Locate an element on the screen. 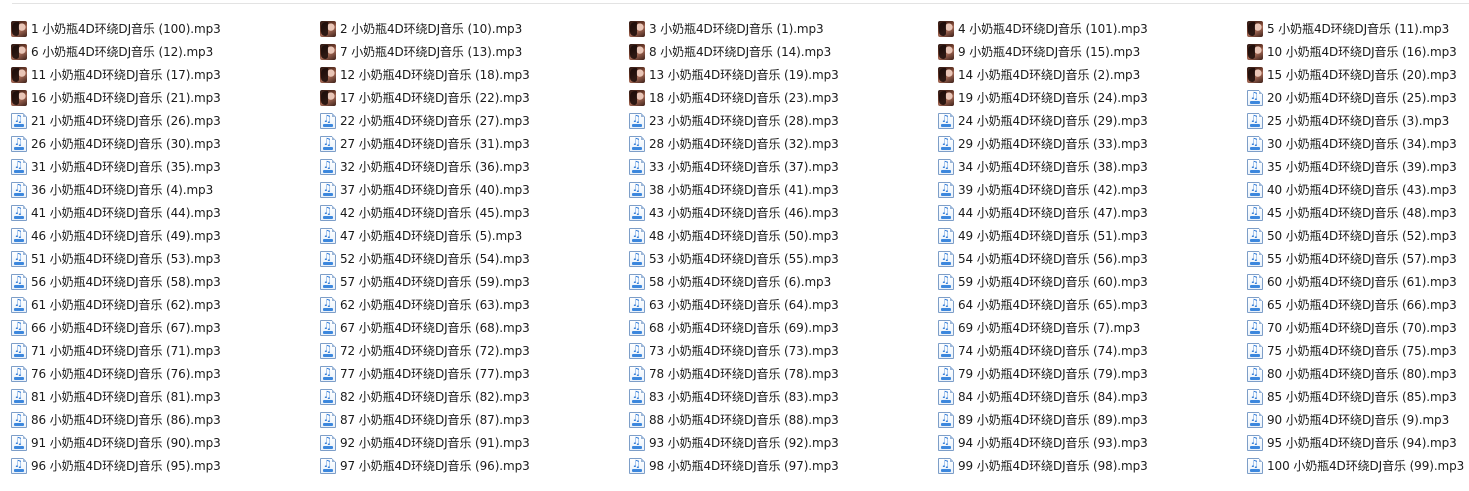 Image resolution: width=1469 pixels, height=491 pixels. file-item: ♫ 25 小奶瓶4D环绕DJ音乐 (3).mp3 is located at coordinates (1358, 120).